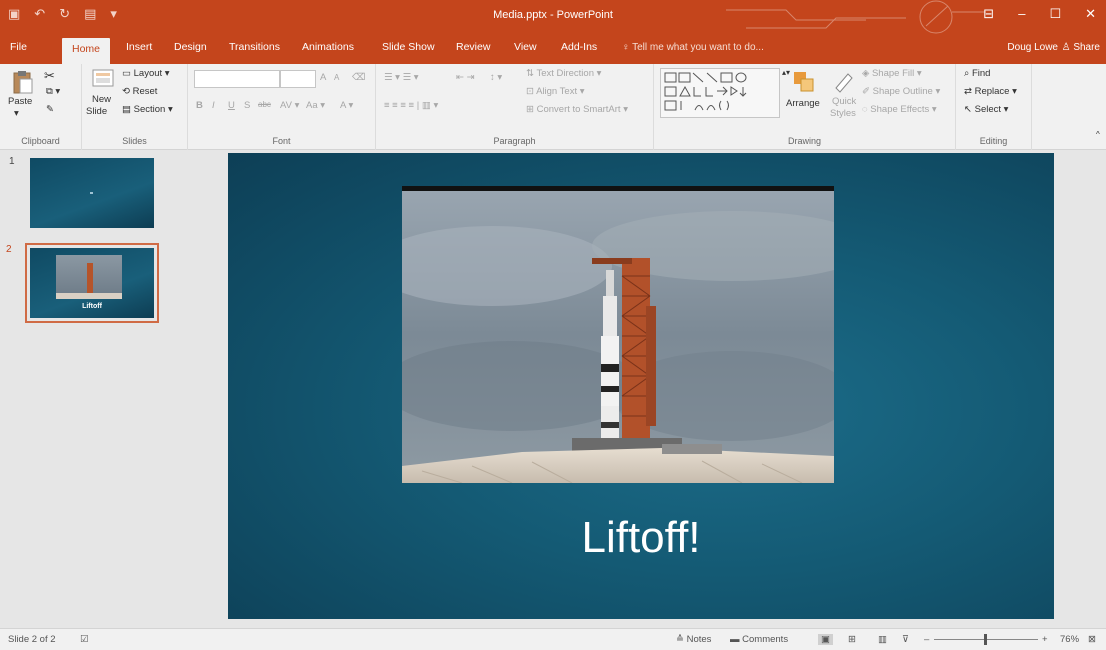 This screenshot has height=650, width=1106. What do you see at coordinates (50, 109) in the screenshot?
I see `format-painter-icon: ✎` at bounding box center [50, 109].